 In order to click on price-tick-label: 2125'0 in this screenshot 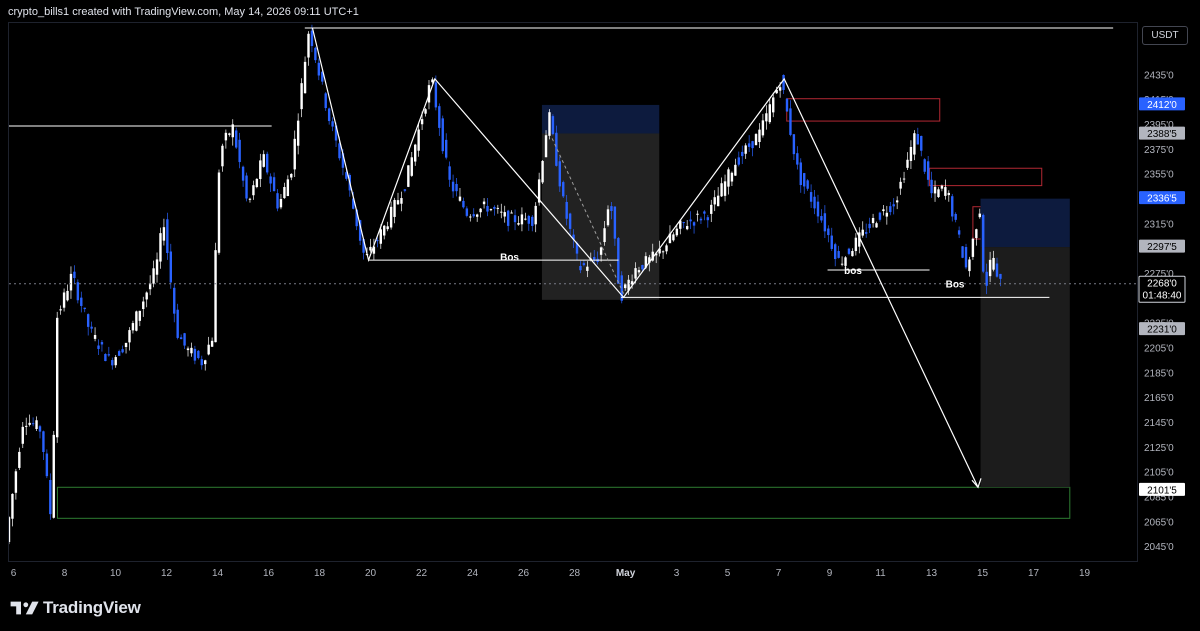, I will do `click(1159, 448)`.